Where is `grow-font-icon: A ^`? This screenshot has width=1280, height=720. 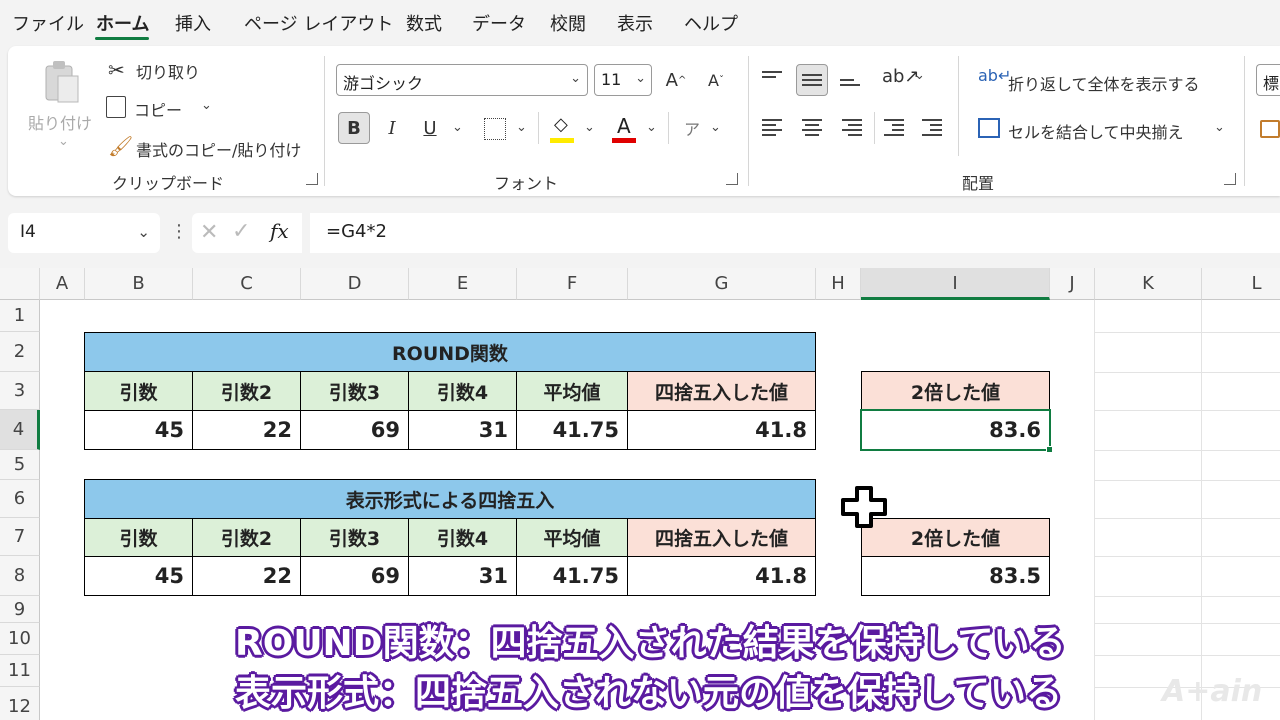
grow-font-icon: A ^ is located at coordinates (676, 80).